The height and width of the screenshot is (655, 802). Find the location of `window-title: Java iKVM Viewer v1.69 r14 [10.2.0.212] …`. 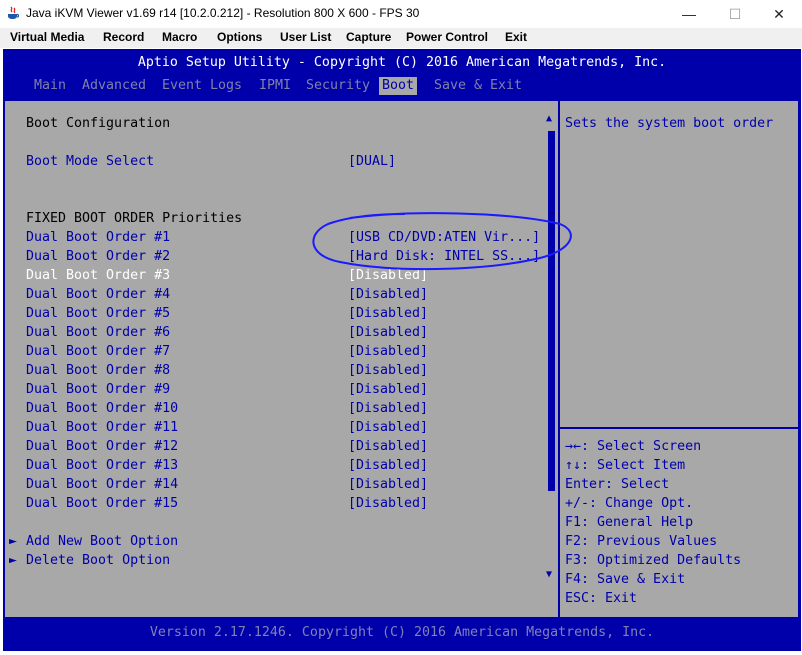

window-title: Java iKVM Viewer v1.69 r14 [10.2.0.212] … is located at coordinates (223, 13).